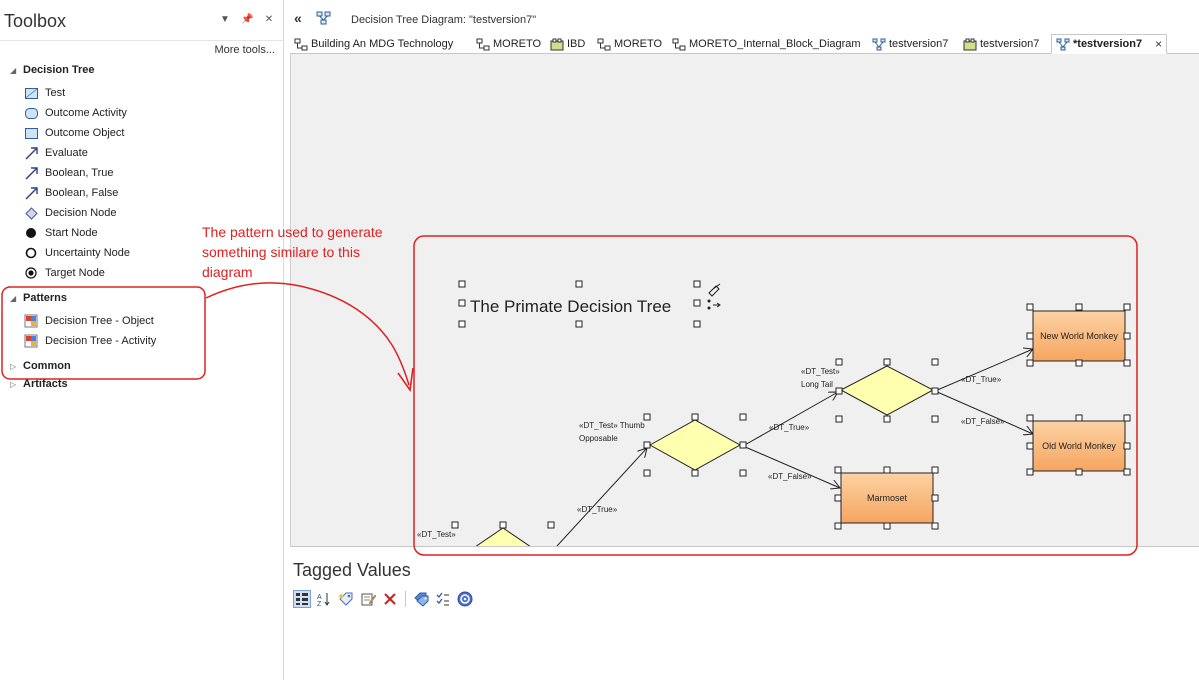  What do you see at coordinates (225, 19) in the screenshot?
I see `dropdown-icon: ▼` at bounding box center [225, 19].